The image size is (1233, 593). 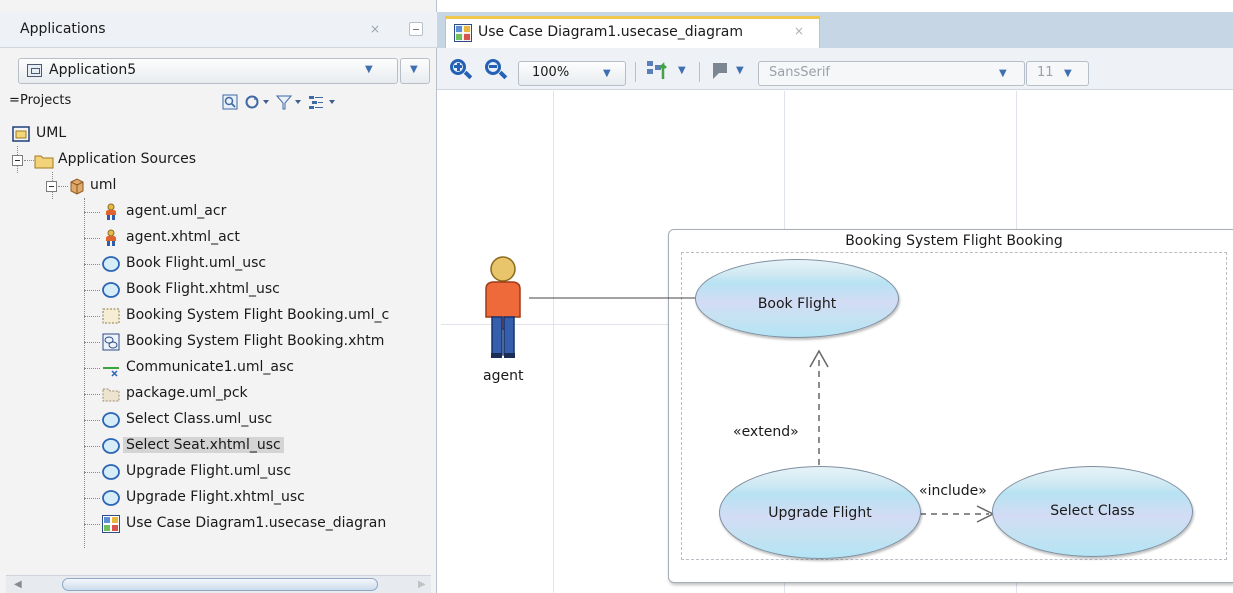 I want to click on diagram-toolbar: 100% ▼ ▼ ▼ SansSerif ▼ 11 ▼, so click(x=835, y=69).